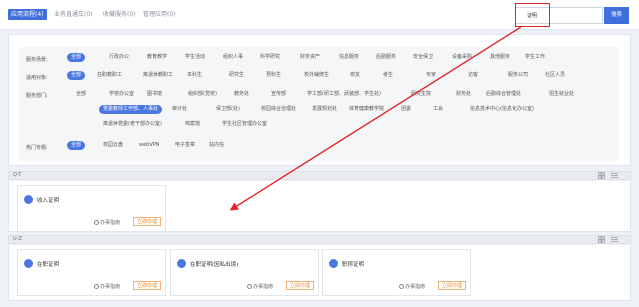 This screenshot has width=639, height=307. I want to click on filter-chip: 行政办公, so click(119, 57).